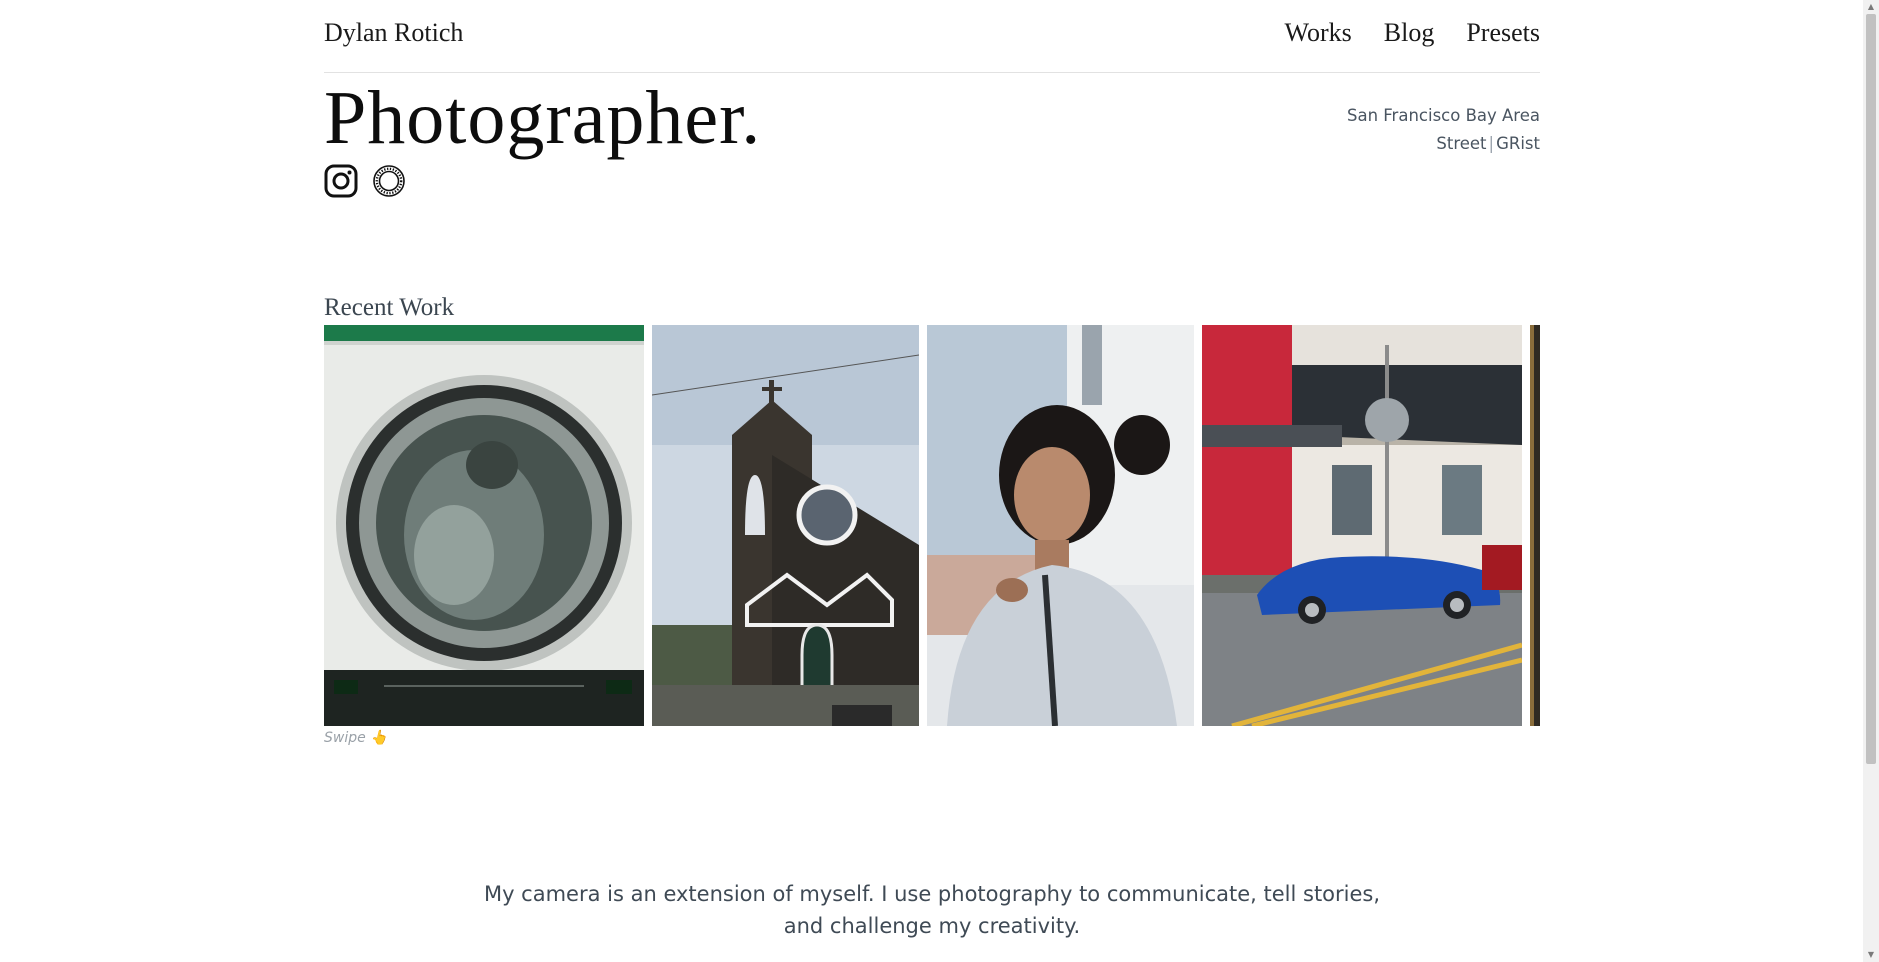  I want to click on site-header: Dylan Rotich Works Blog Presets, so click(932, 36).